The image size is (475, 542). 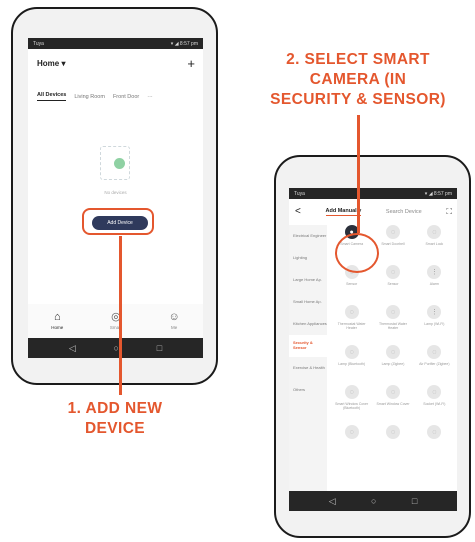 I want to click on smart-camera-highlight, so click(x=357, y=253).